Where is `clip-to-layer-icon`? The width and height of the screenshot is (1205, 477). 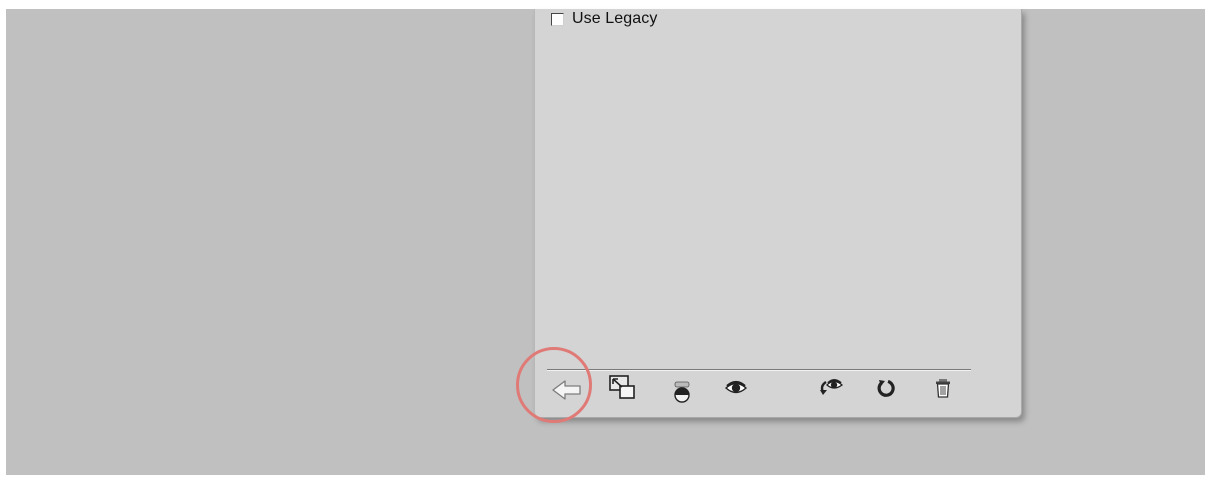 clip-to-layer-icon is located at coordinates (682, 392).